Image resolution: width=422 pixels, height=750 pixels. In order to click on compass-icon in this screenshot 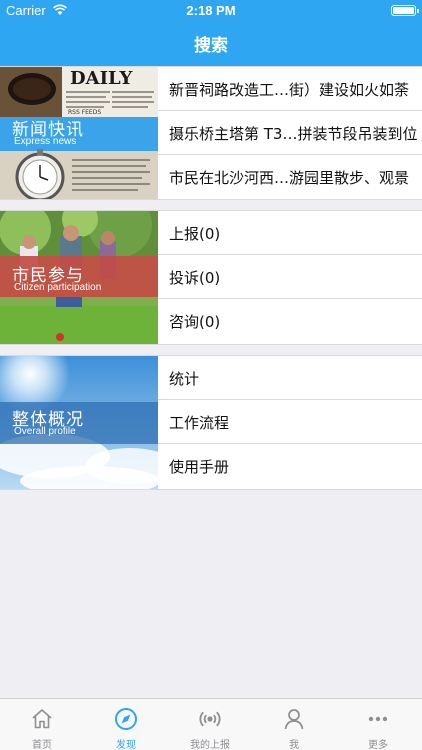, I will do `click(126, 719)`.